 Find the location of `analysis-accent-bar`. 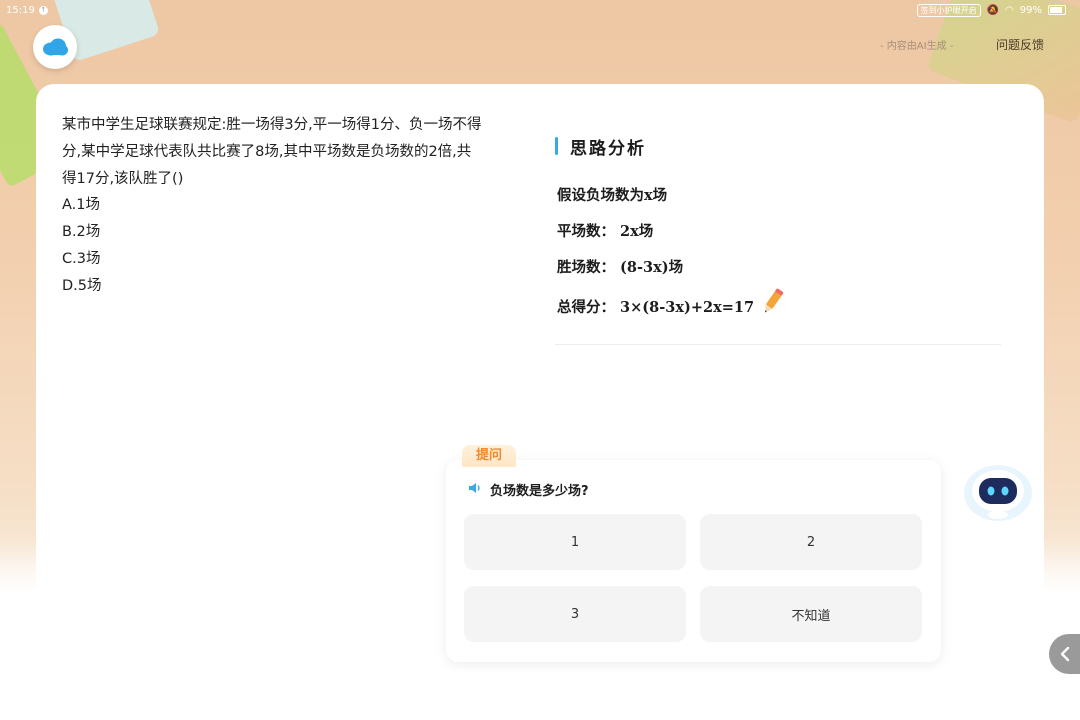

analysis-accent-bar is located at coordinates (556, 146).